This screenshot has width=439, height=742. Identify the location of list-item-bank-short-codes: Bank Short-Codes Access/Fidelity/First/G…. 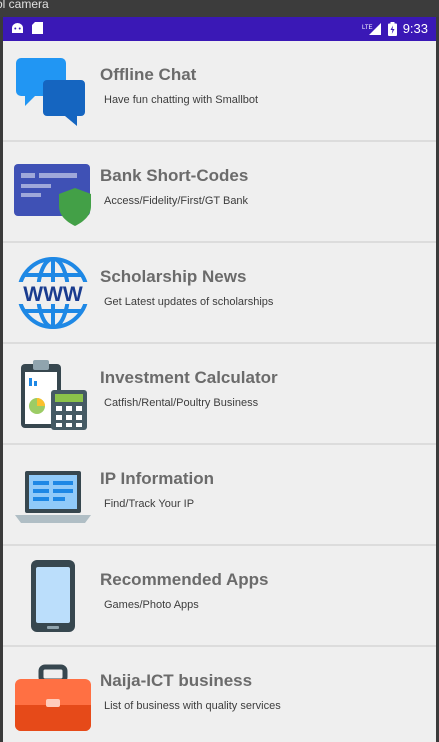
(219, 192).